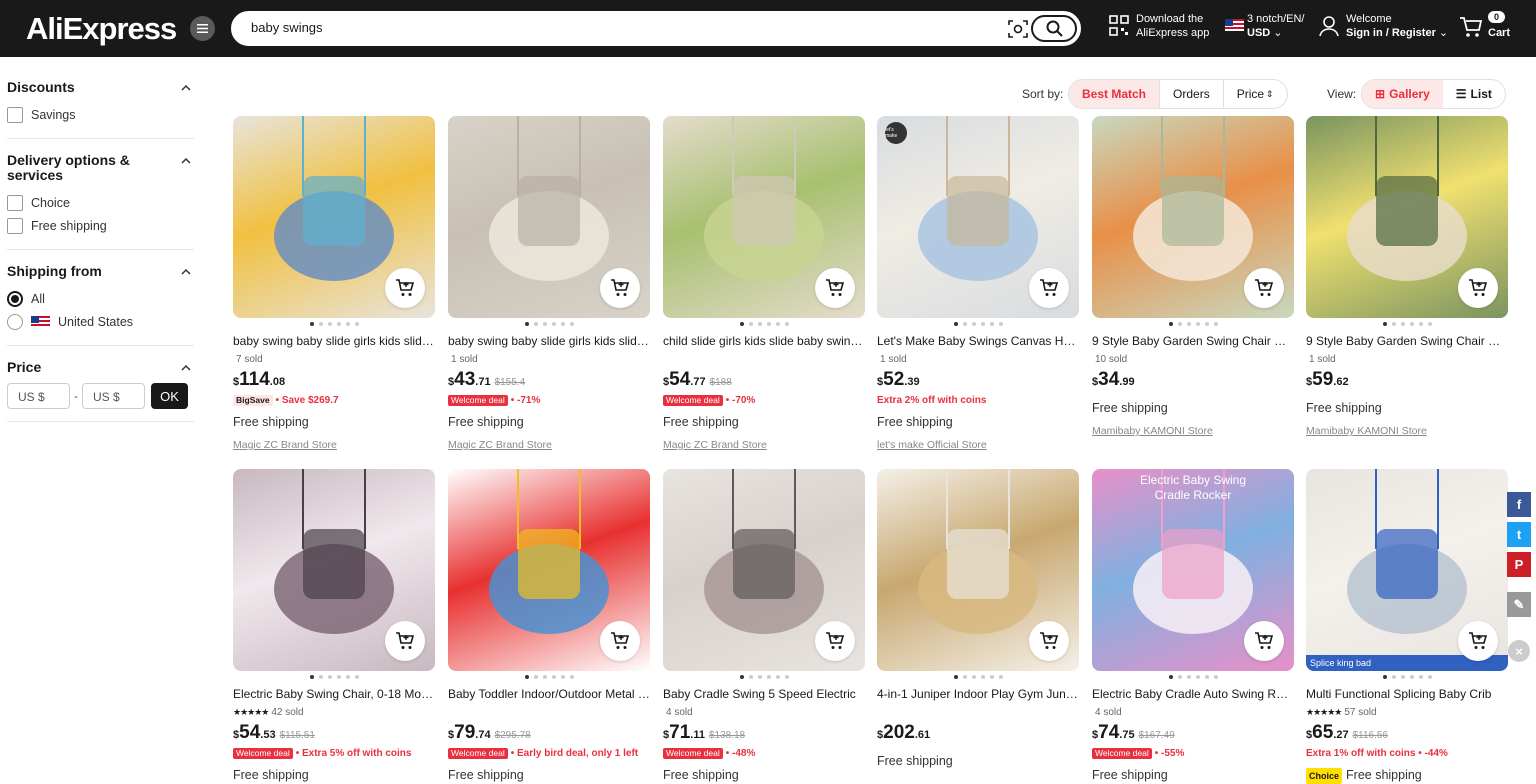 The height and width of the screenshot is (784, 1536). I want to click on ship-from-us-radio: United States, so click(100, 321).